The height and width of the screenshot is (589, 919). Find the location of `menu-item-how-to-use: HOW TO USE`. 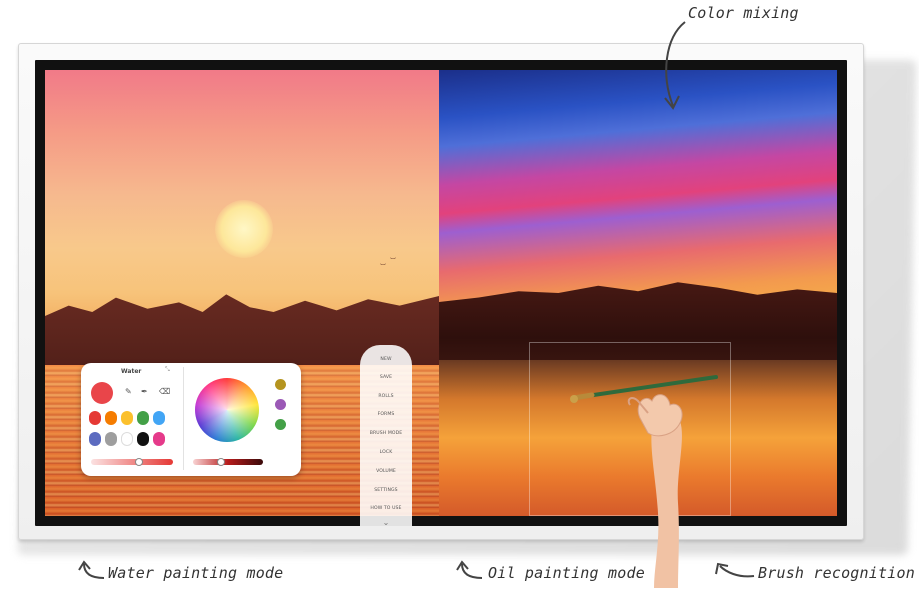

menu-item-how-to-use: HOW TO USE is located at coordinates (386, 508).